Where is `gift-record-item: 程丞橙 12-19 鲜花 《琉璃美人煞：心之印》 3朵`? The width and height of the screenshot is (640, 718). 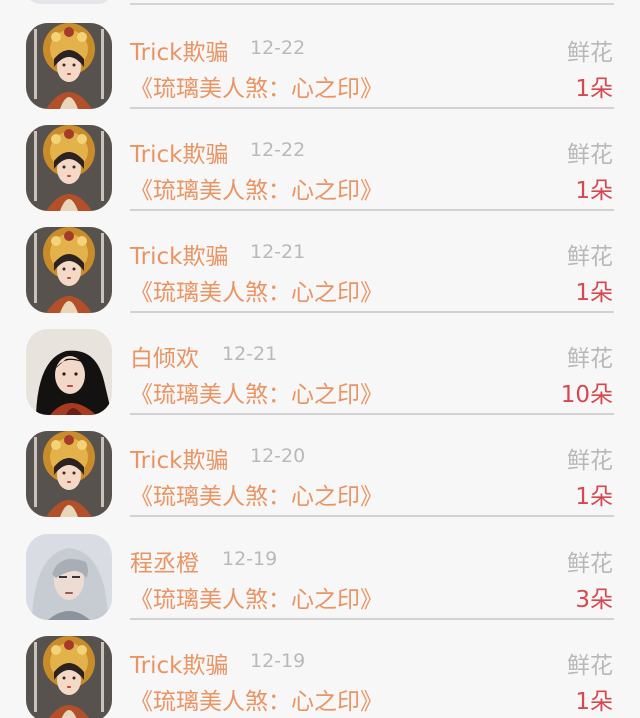 gift-record-item: 程丞橙 12-19 鲜花 《琉璃美人煞：心之印》 3朵 is located at coordinates (320, 585).